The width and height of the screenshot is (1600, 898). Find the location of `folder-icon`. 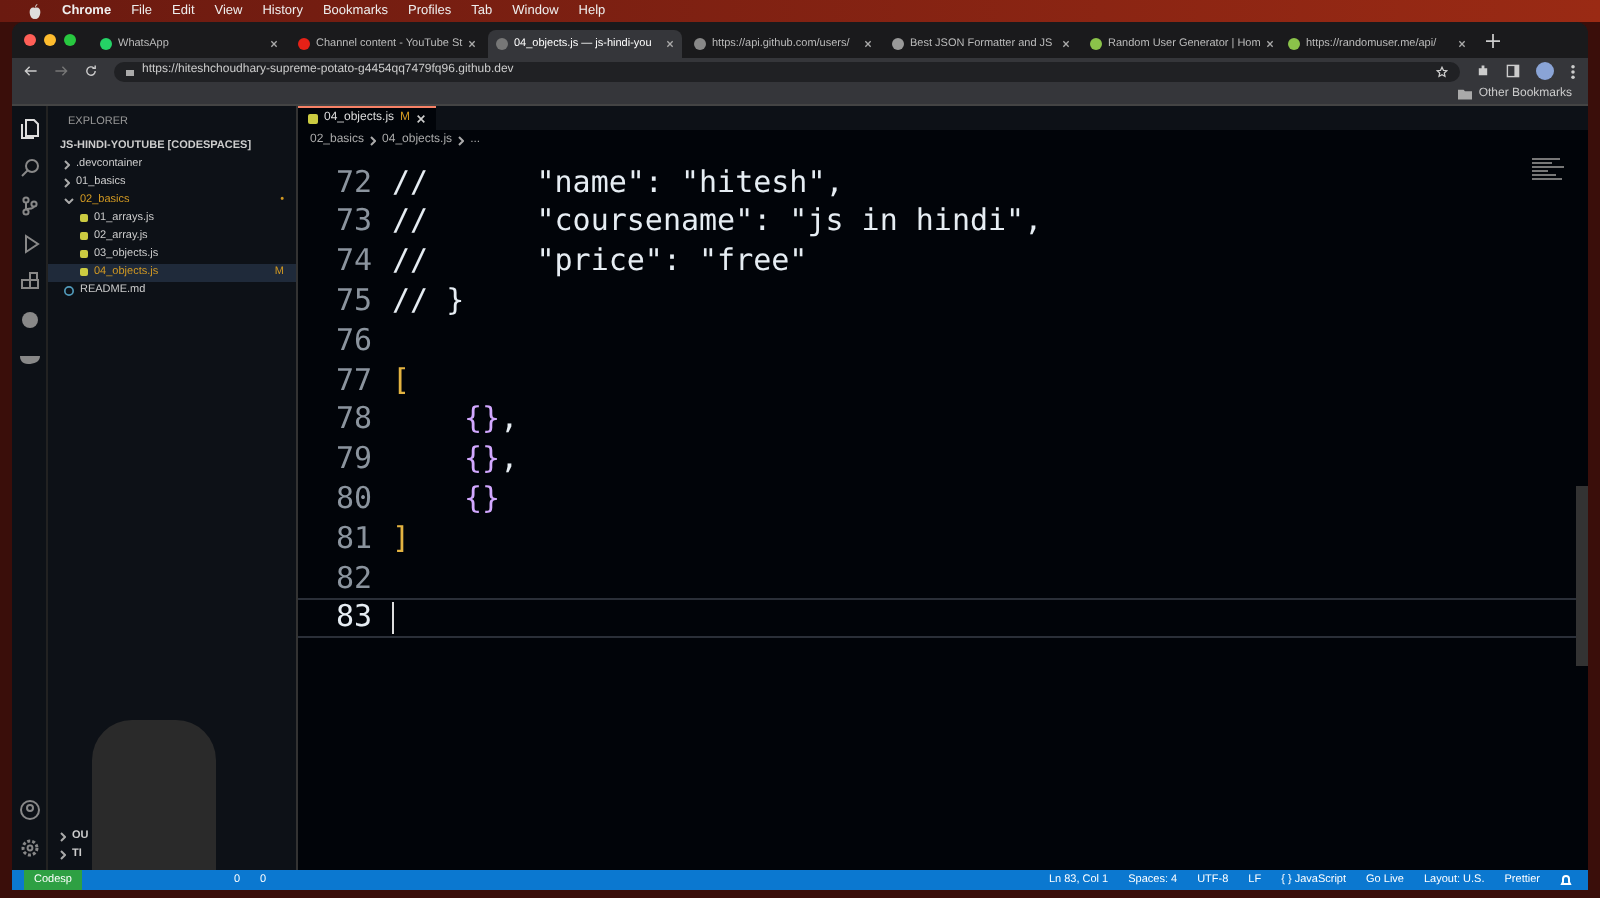

folder-icon is located at coordinates (1465, 94).